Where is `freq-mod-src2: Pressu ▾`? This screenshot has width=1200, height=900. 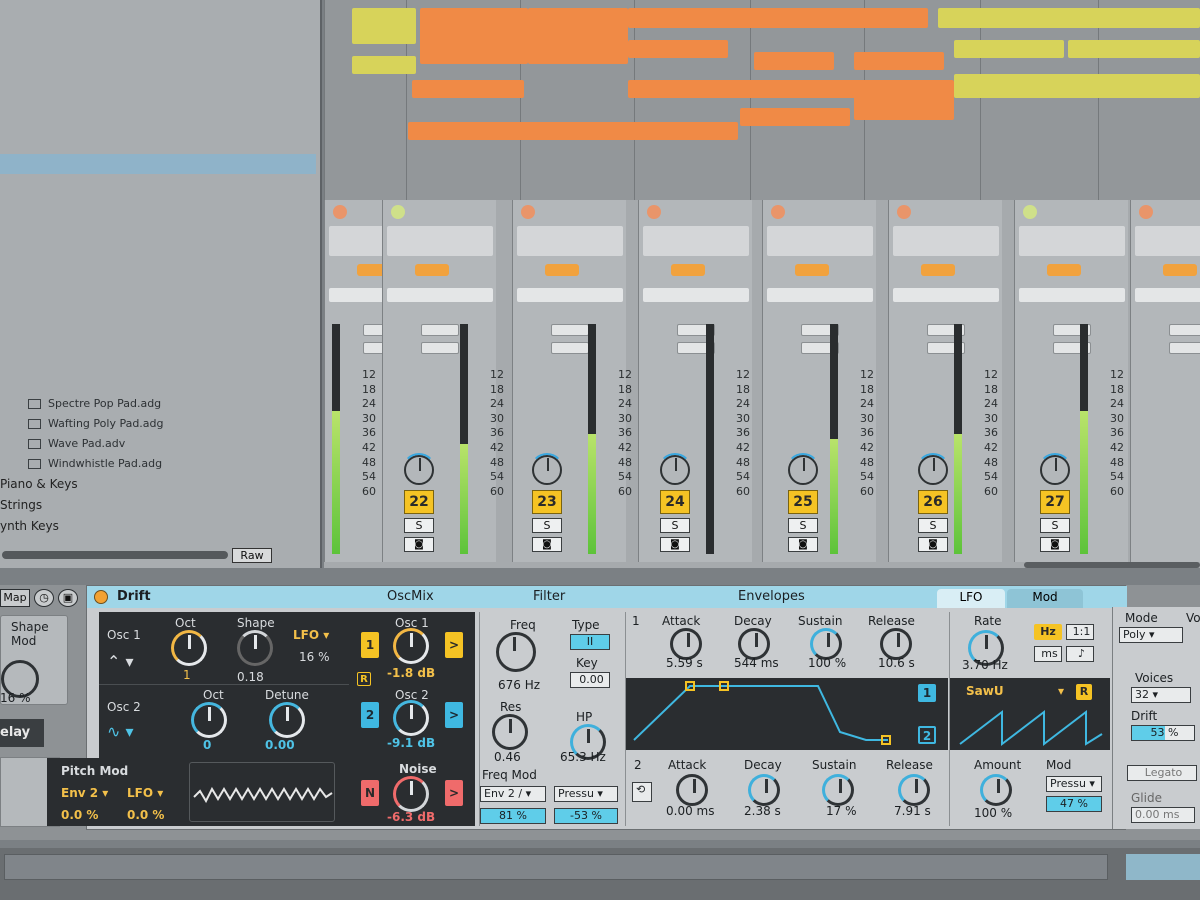 freq-mod-src2: Pressu ▾ is located at coordinates (586, 794).